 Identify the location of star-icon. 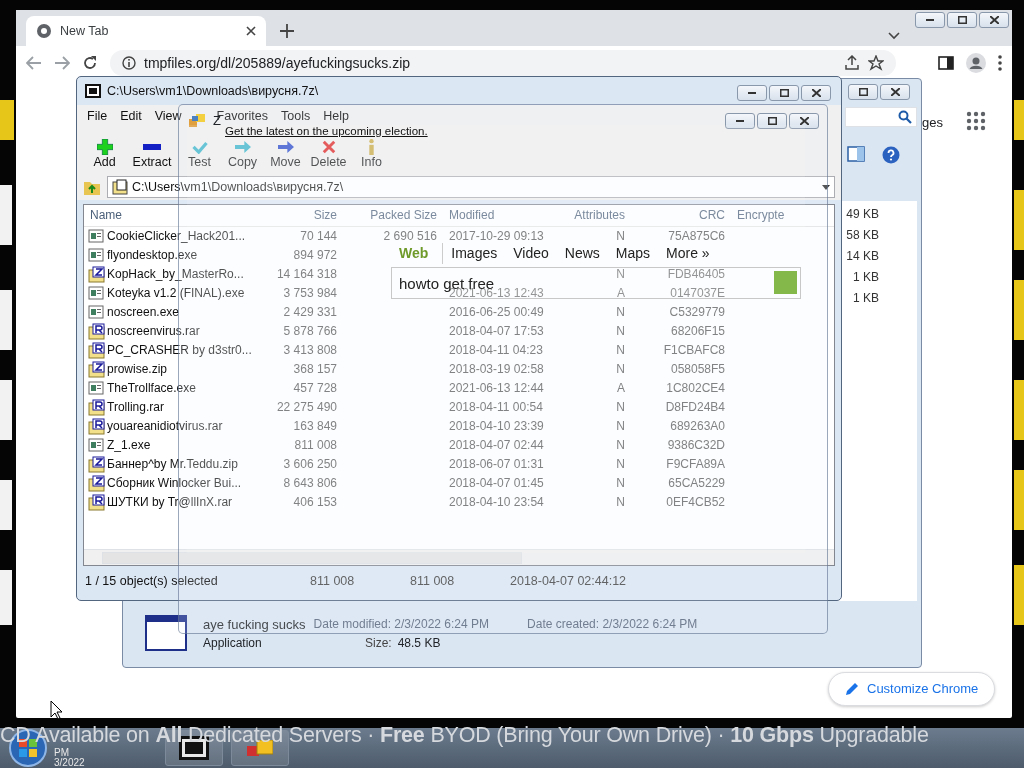
(876, 63).